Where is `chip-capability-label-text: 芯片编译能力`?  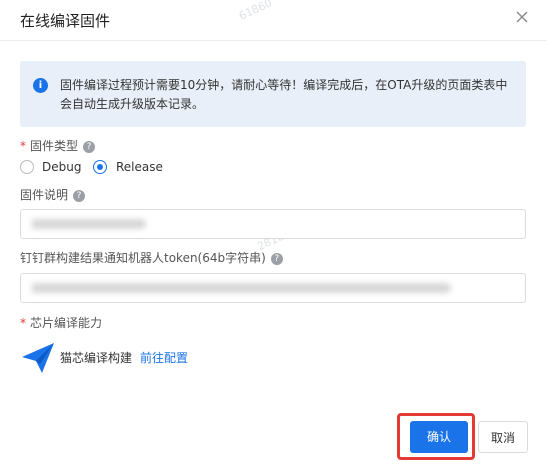
chip-capability-label-text: 芯片编译能力 is located at coordinates (66, 323).